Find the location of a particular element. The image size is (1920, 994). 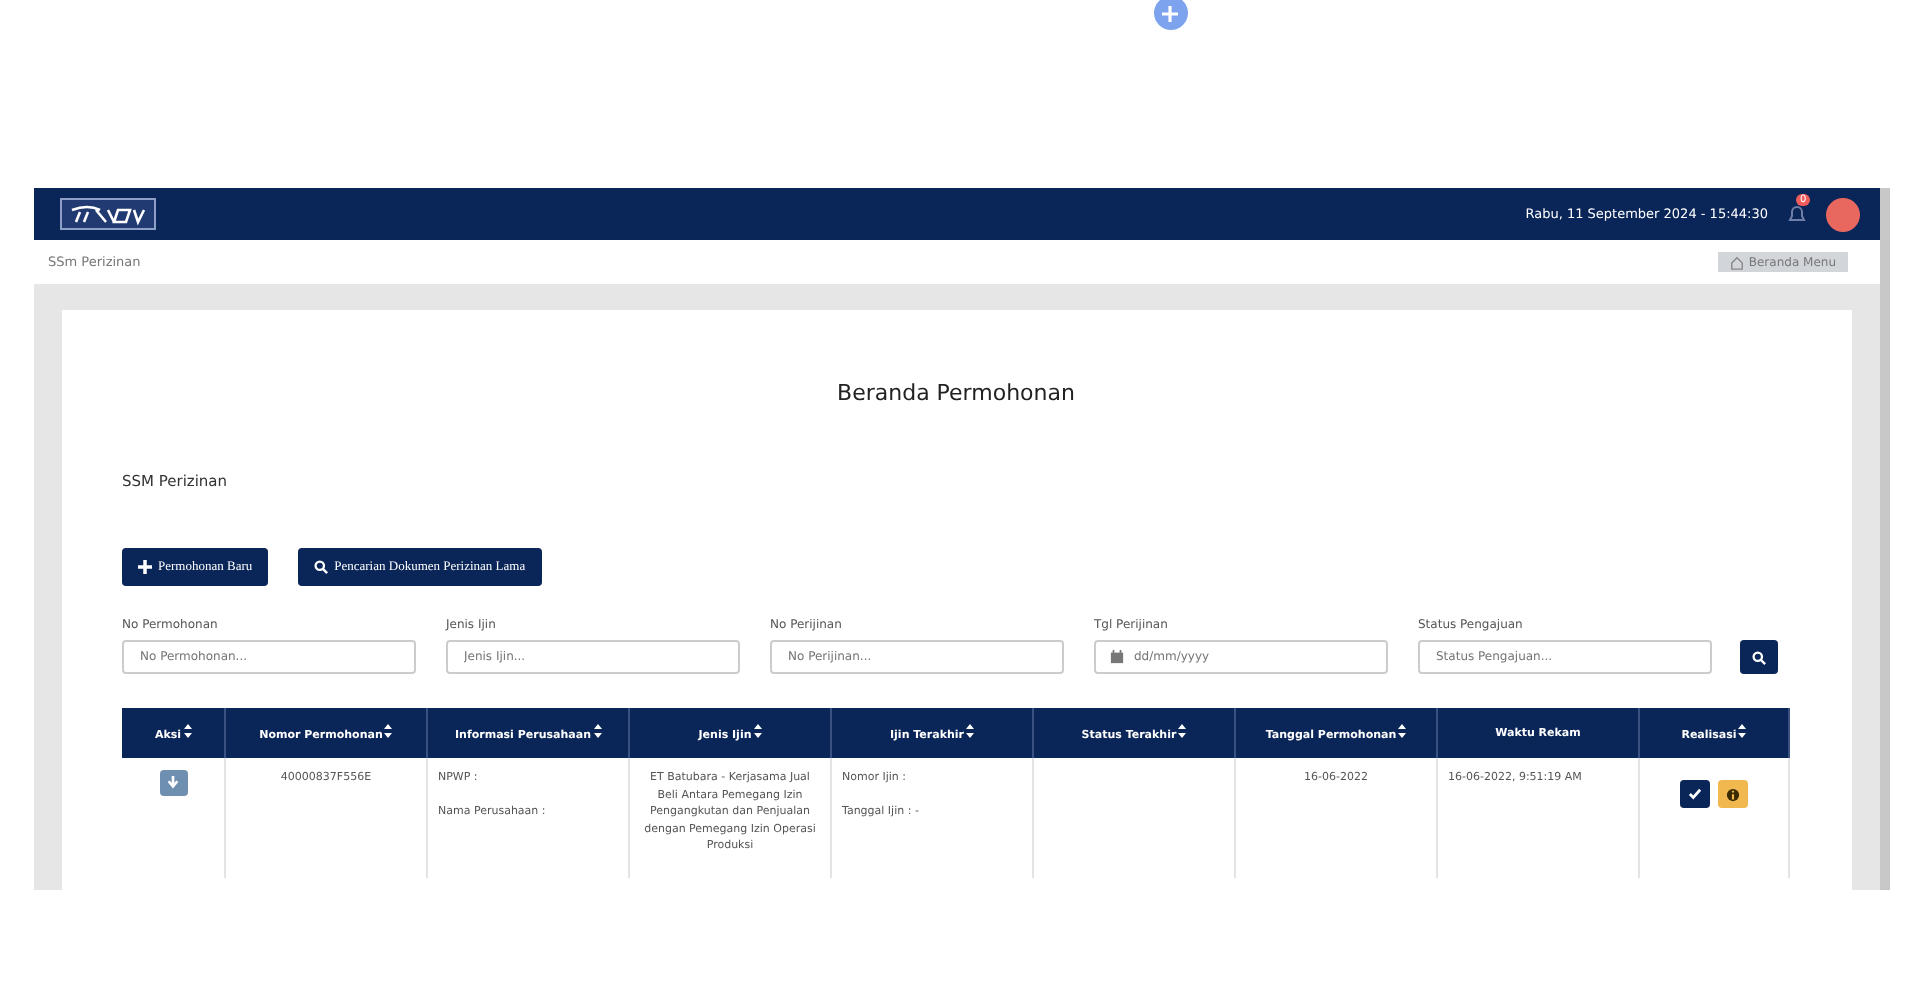

arrow-icon is located at coordinates (173, 783).